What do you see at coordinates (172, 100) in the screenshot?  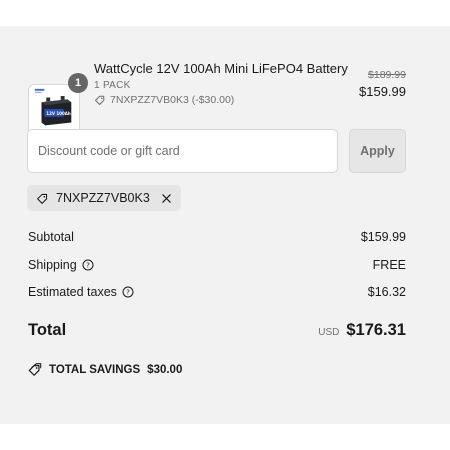 I see `product-discount-text: 7NXPZZ7VB0K3 (-$30.00)` at bounding box center [172, 100].